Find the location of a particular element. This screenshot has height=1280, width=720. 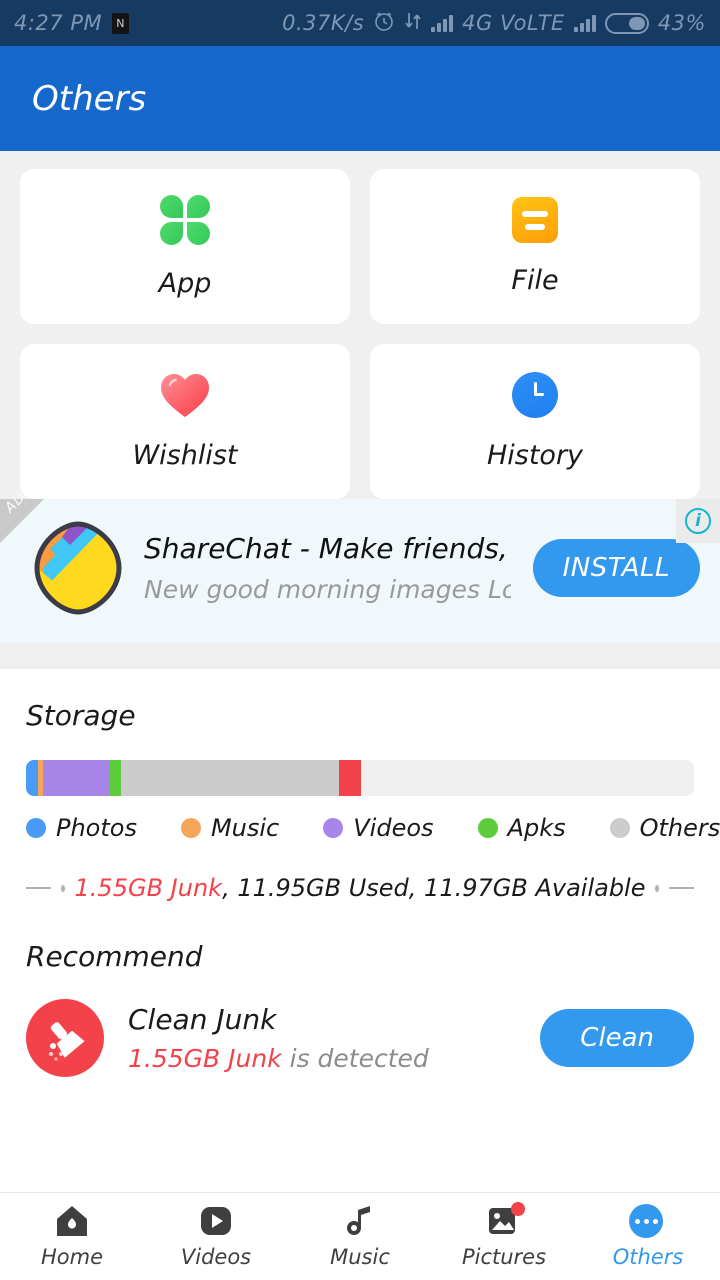

summary-junk-value: 1.55GB Junk is located at coordinates (148, 888).